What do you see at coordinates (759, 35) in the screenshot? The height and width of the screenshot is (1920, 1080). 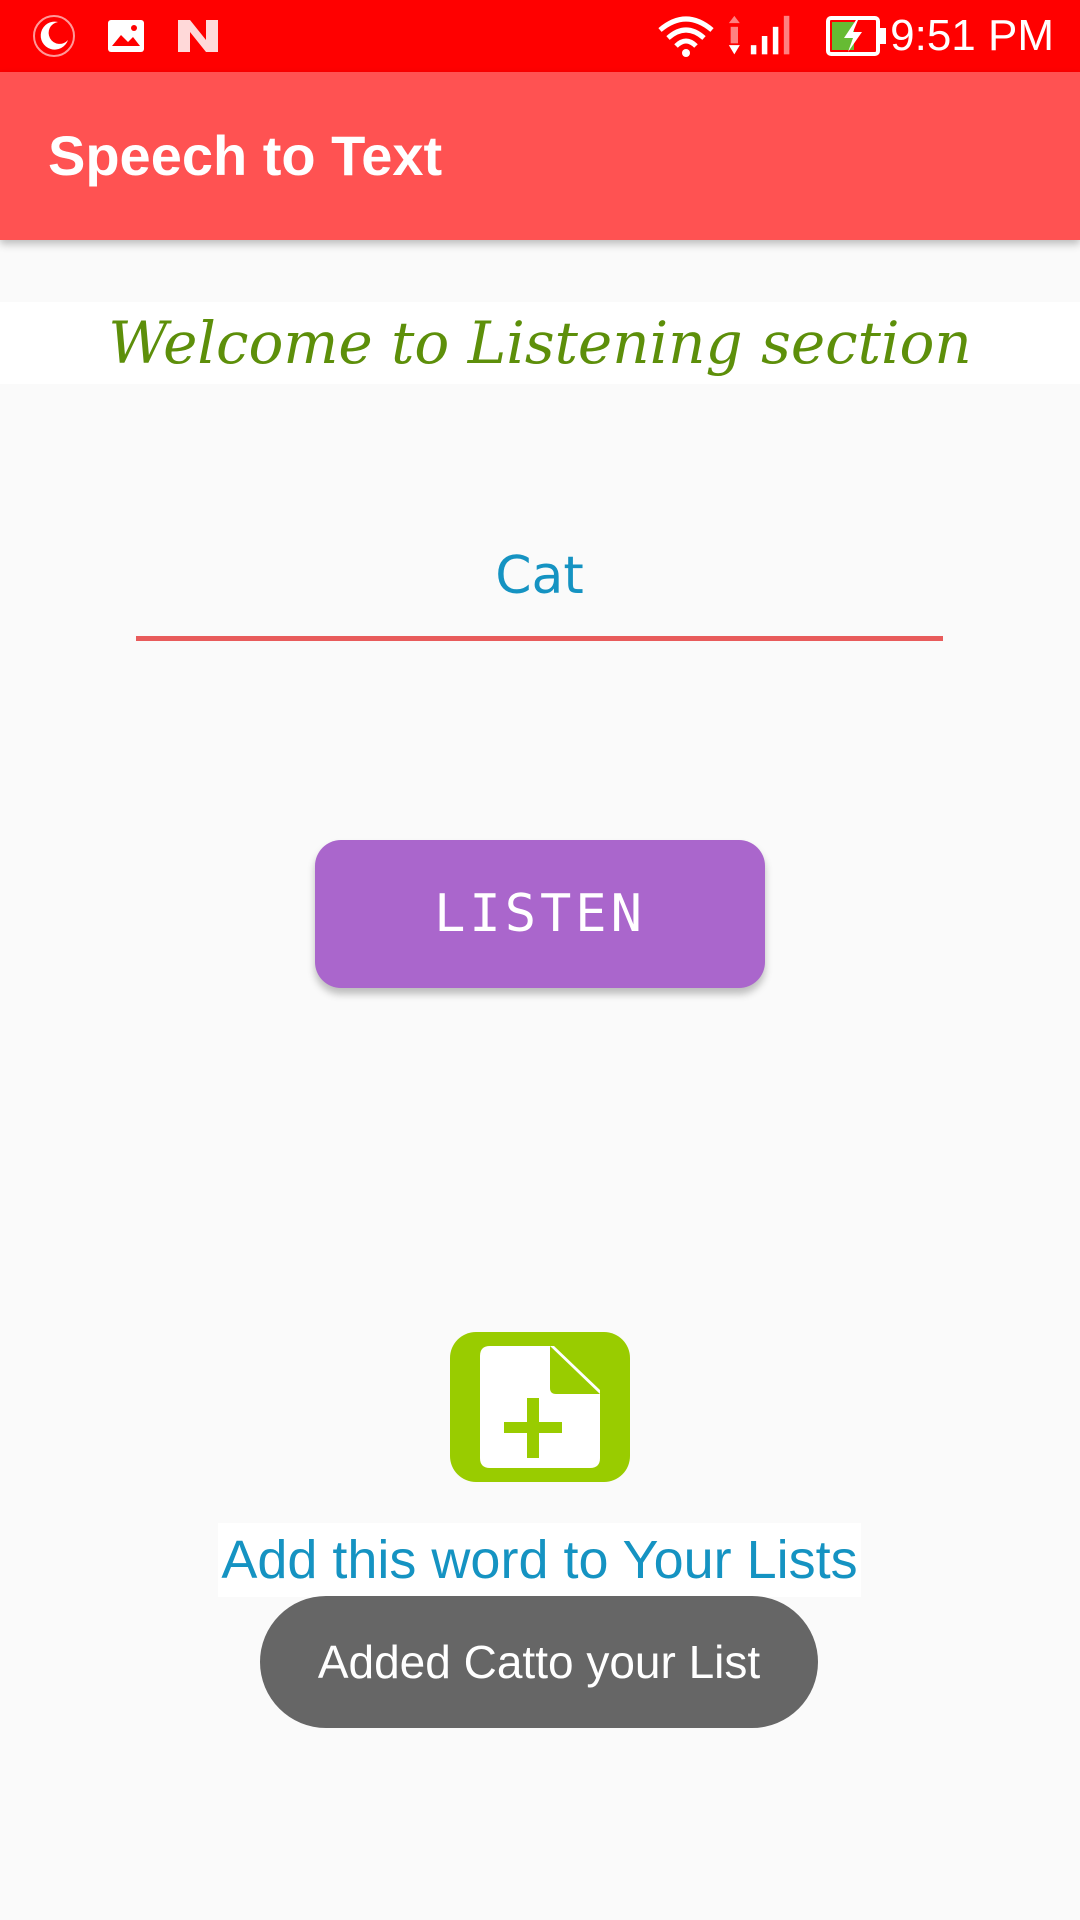 I see `signal-icon` at bounding box center [759, 35].